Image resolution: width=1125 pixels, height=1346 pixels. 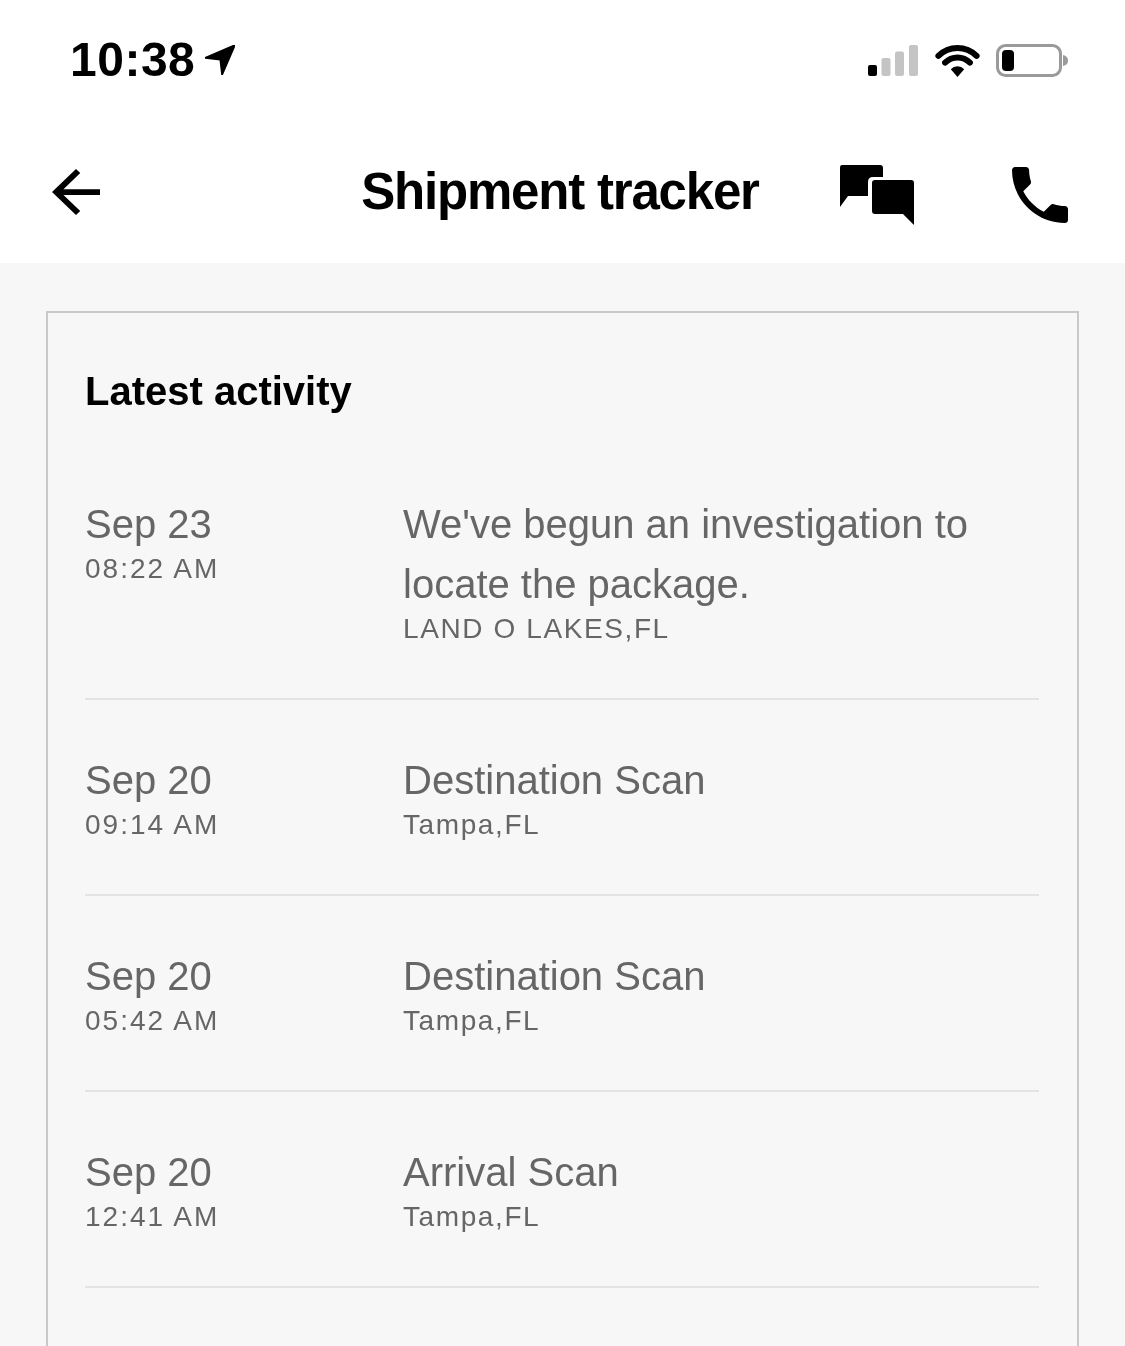 What do you see at coordinates (152, 825) in the screenshot?
I see `event-time: 09:14 AM` at bounding box center [152, 825].